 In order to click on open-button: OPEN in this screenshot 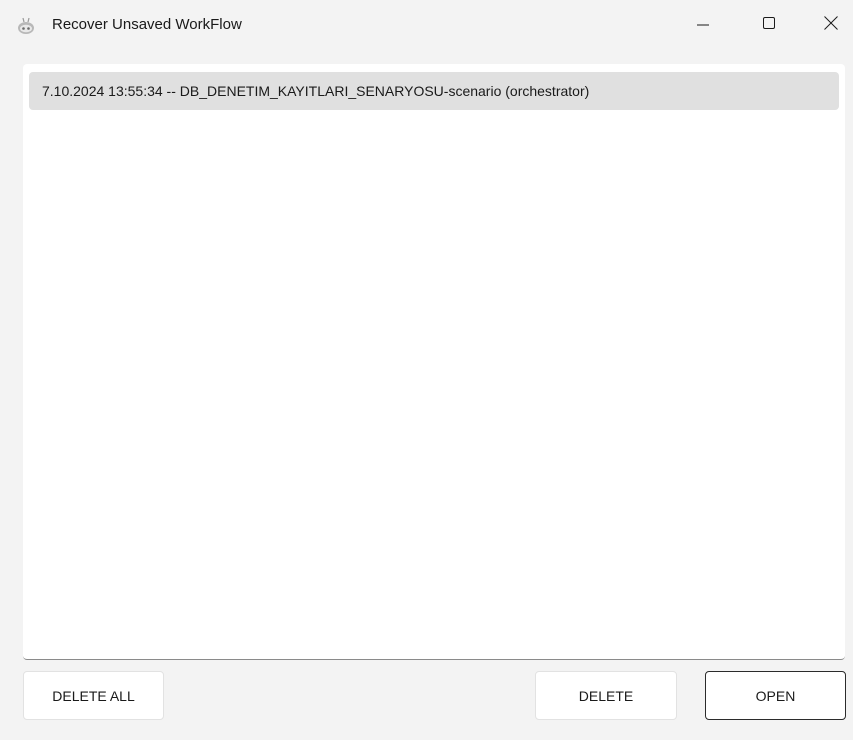, I will do `click(775, 695)`.